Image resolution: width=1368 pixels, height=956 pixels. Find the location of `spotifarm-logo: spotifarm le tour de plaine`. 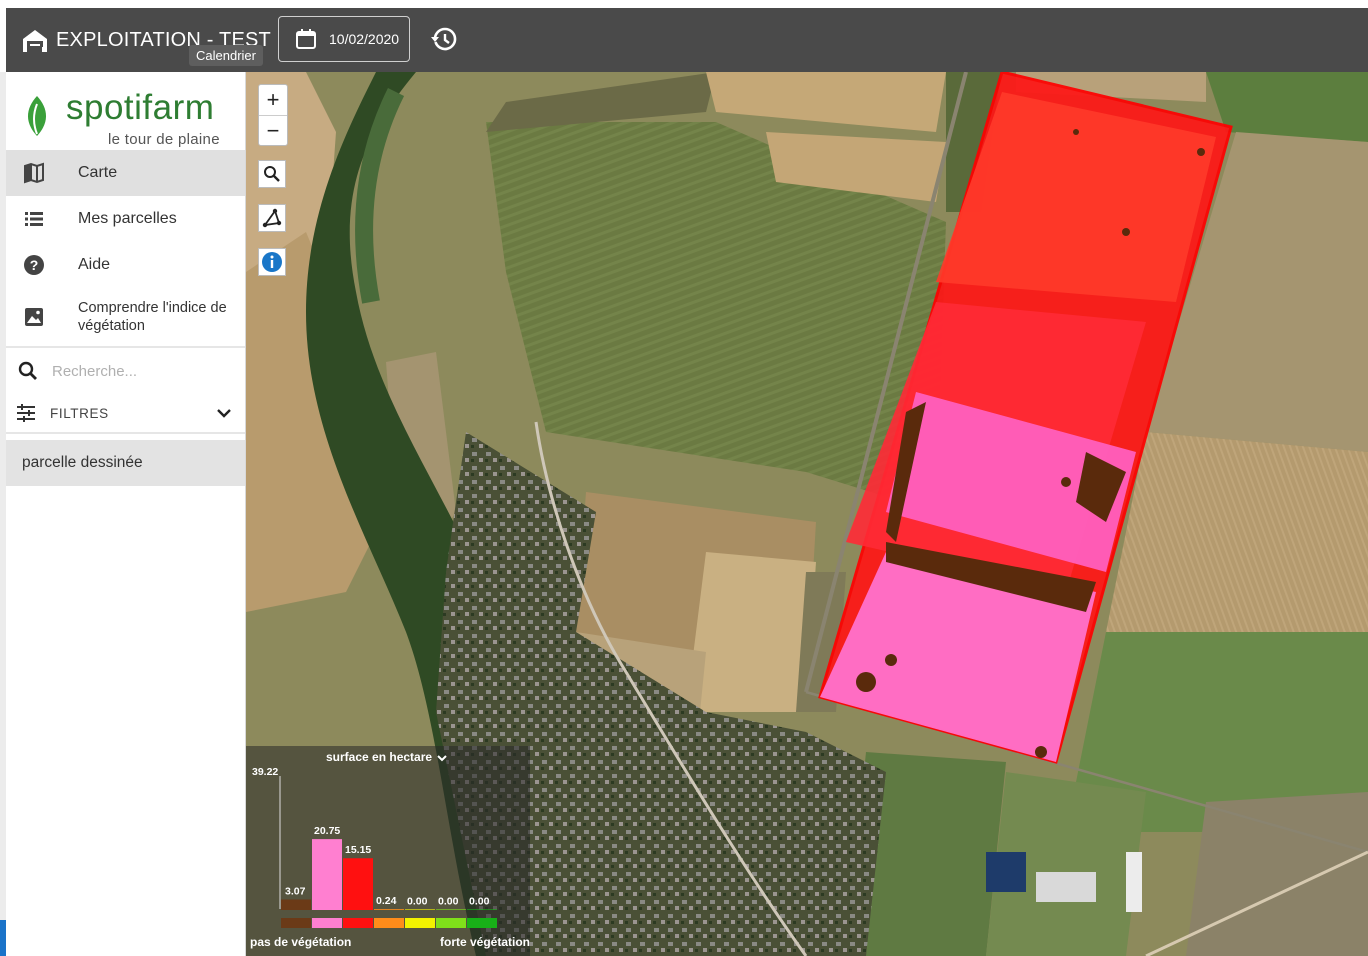

spotifarm-logo: spotifarm le tour de plaine is located at coordinates (130, 117).